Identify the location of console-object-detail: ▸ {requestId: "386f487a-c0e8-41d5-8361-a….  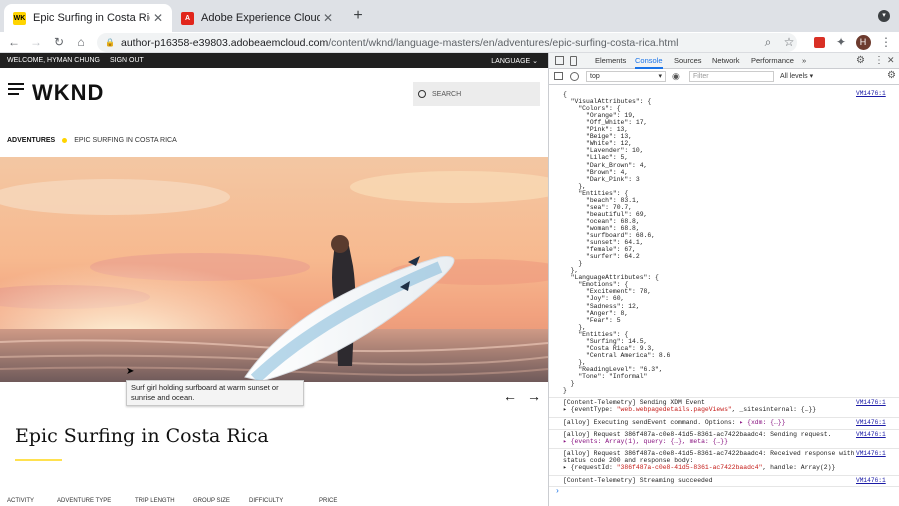
(699, 467).